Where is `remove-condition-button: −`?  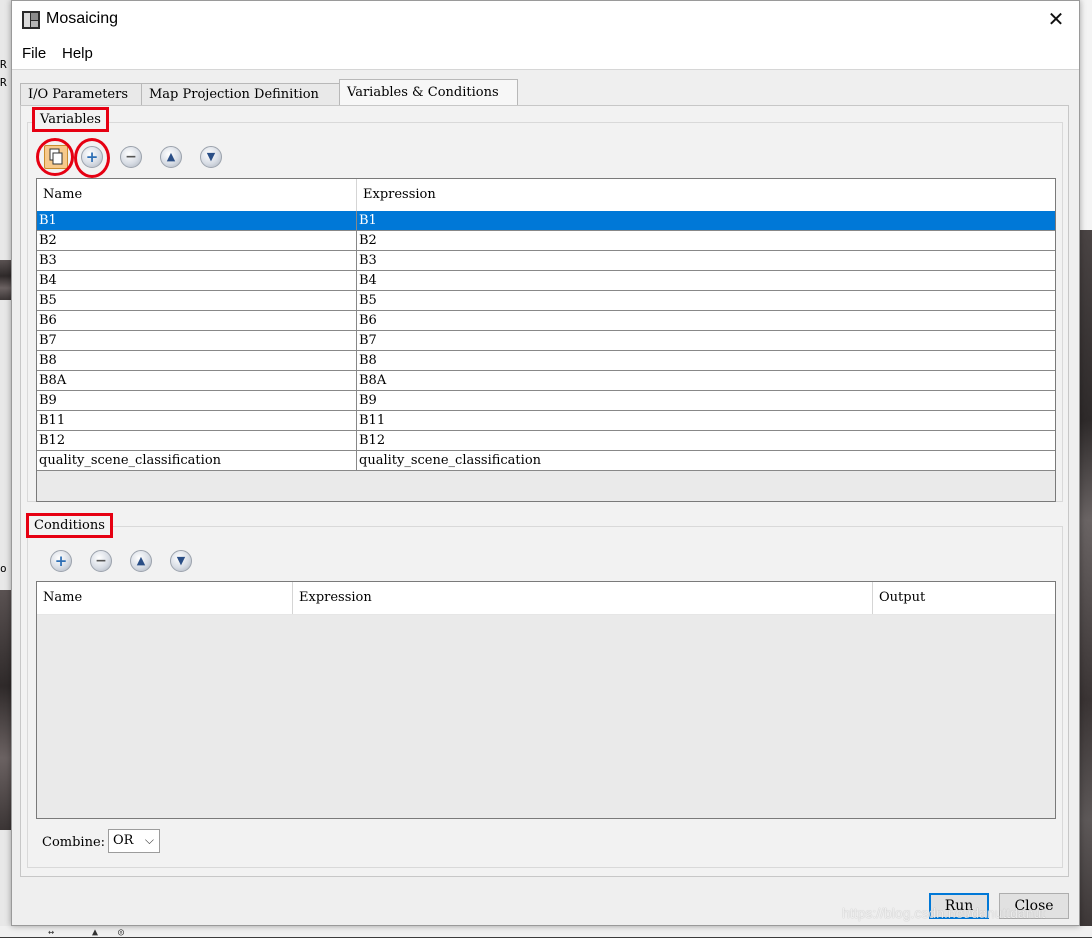
remove-condition-button: − is located at coordinates (101, 561).